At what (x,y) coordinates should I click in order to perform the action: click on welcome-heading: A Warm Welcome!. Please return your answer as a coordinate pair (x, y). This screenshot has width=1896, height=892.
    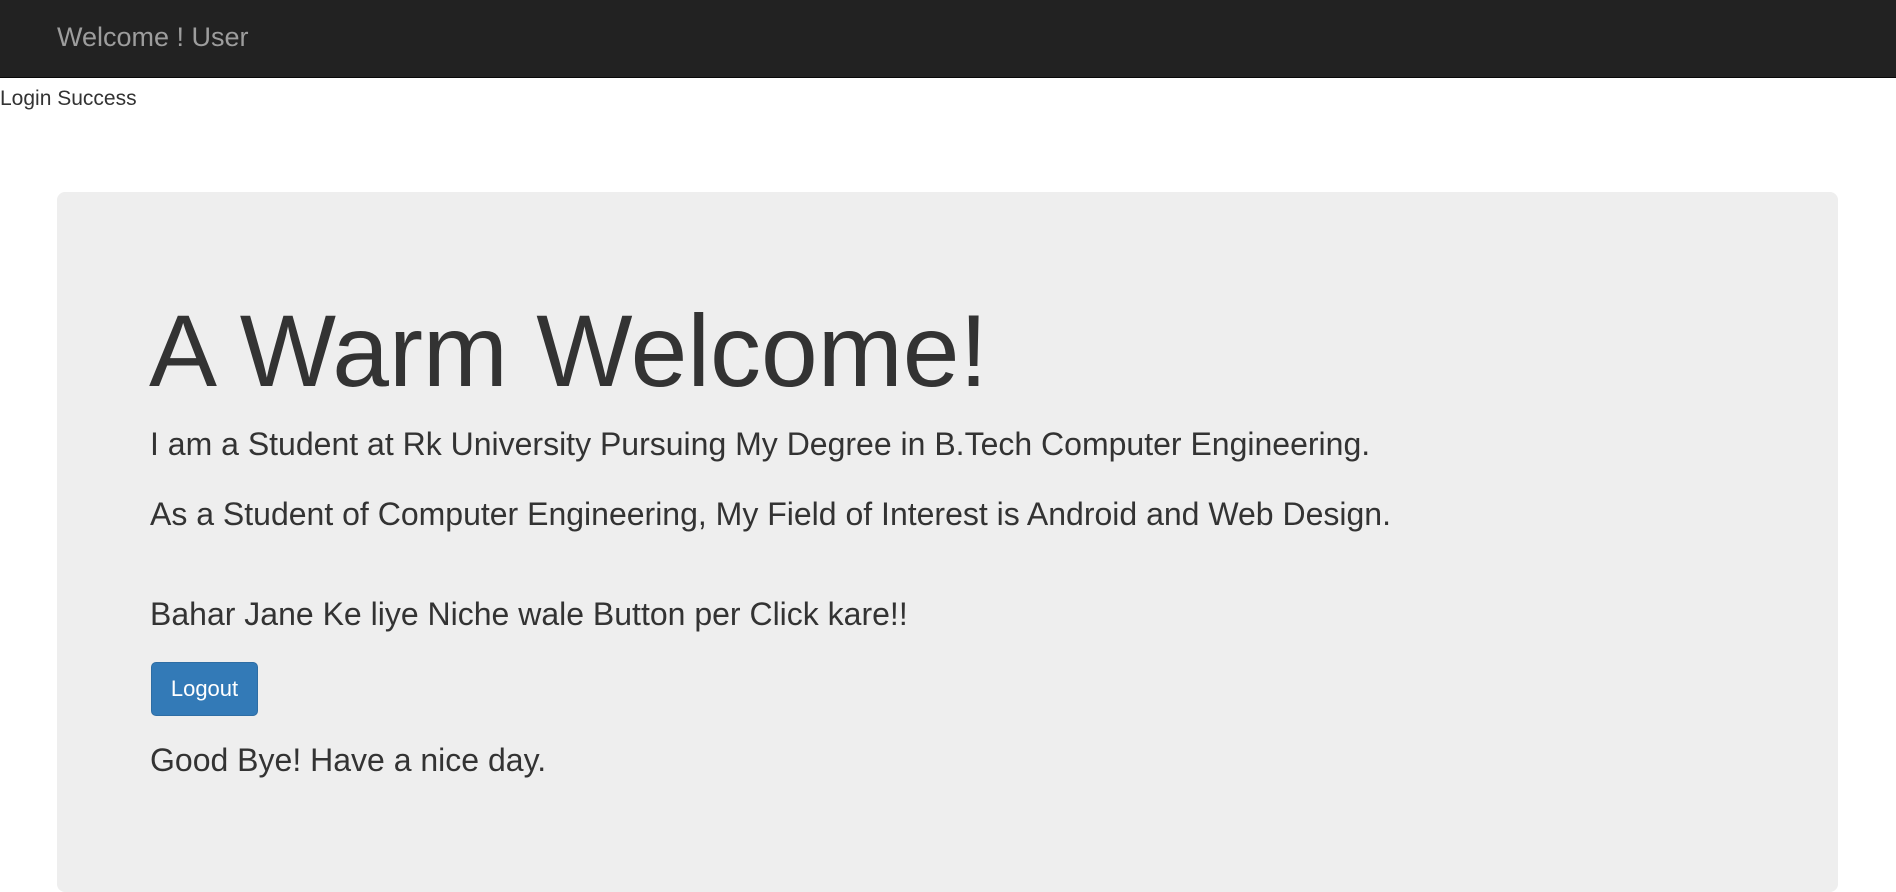
    Looking at the image, I should click on (568, 351).